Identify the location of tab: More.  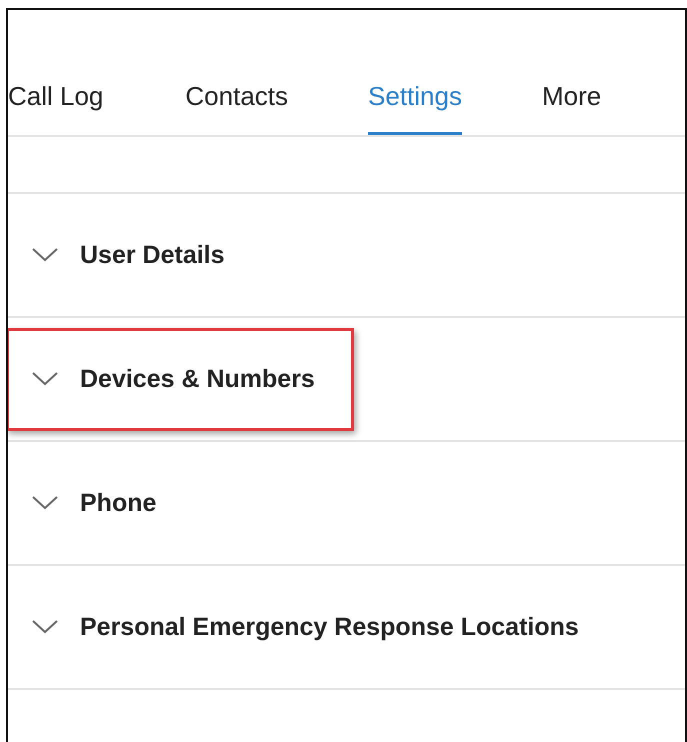
(572, 72).